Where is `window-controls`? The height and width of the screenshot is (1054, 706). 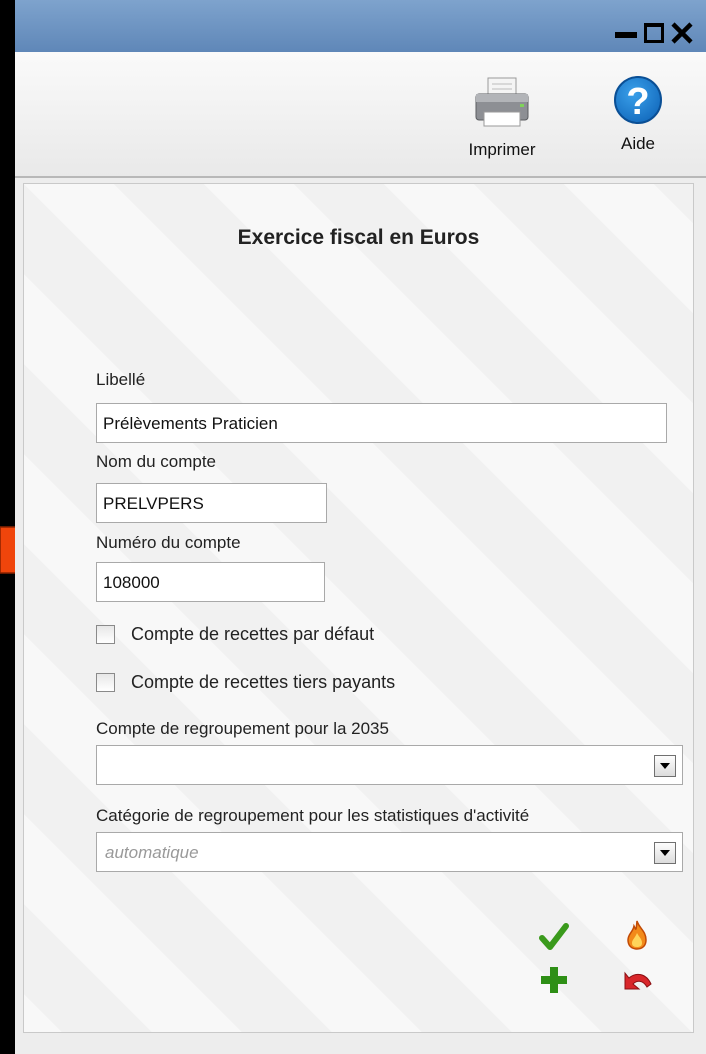
window-controls is located at coordinates (654, 33).